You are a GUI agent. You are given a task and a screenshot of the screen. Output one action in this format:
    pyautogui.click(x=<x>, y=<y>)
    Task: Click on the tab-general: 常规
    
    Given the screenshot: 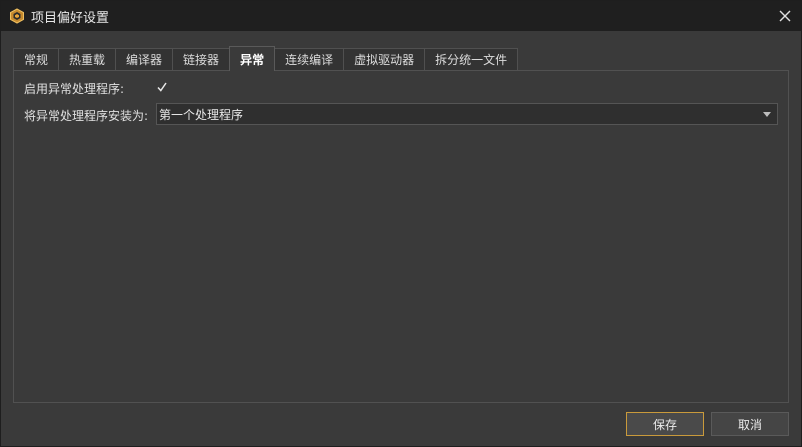 What is the action you would take?
    pyautogui.click(x=36, y=59)
    